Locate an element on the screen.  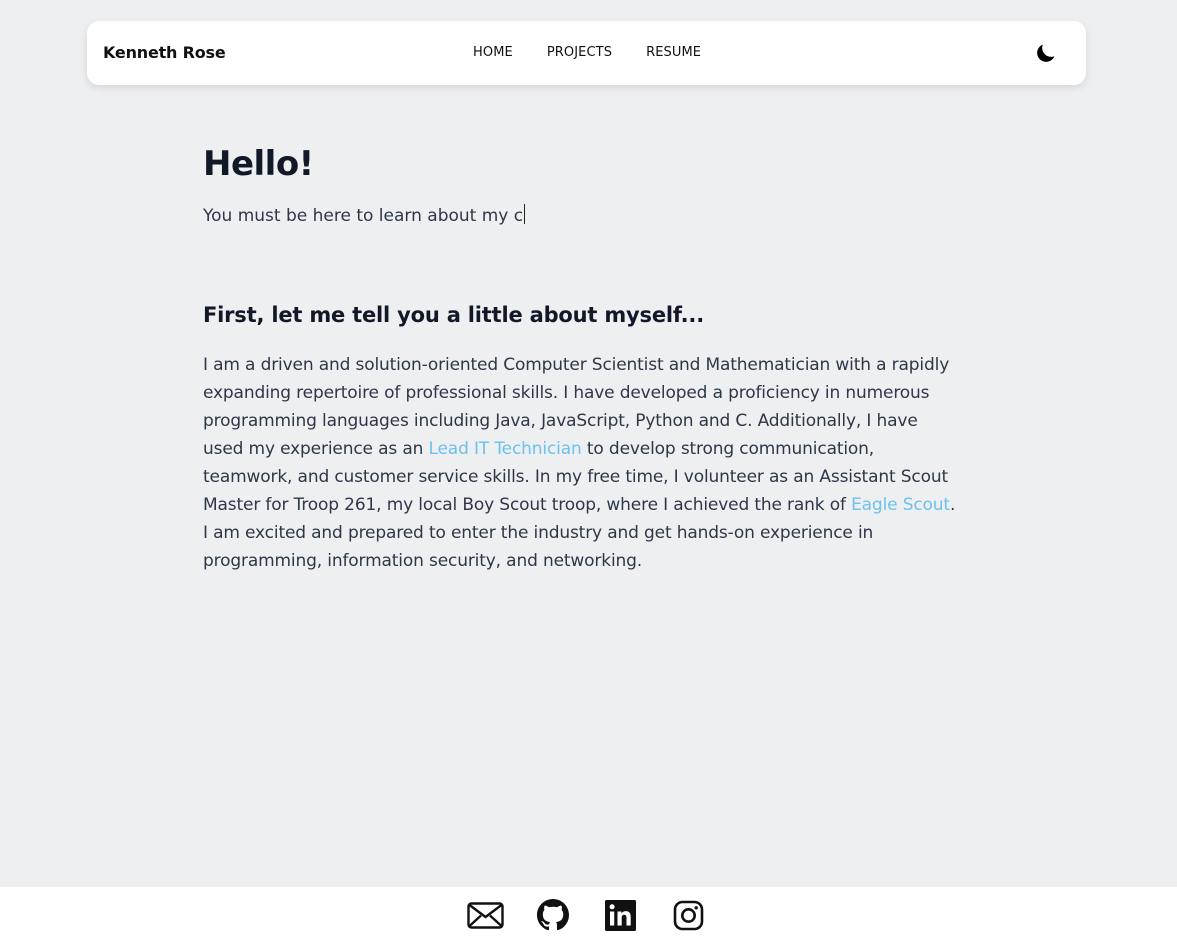
email-link is located at coordinates (485, 915).